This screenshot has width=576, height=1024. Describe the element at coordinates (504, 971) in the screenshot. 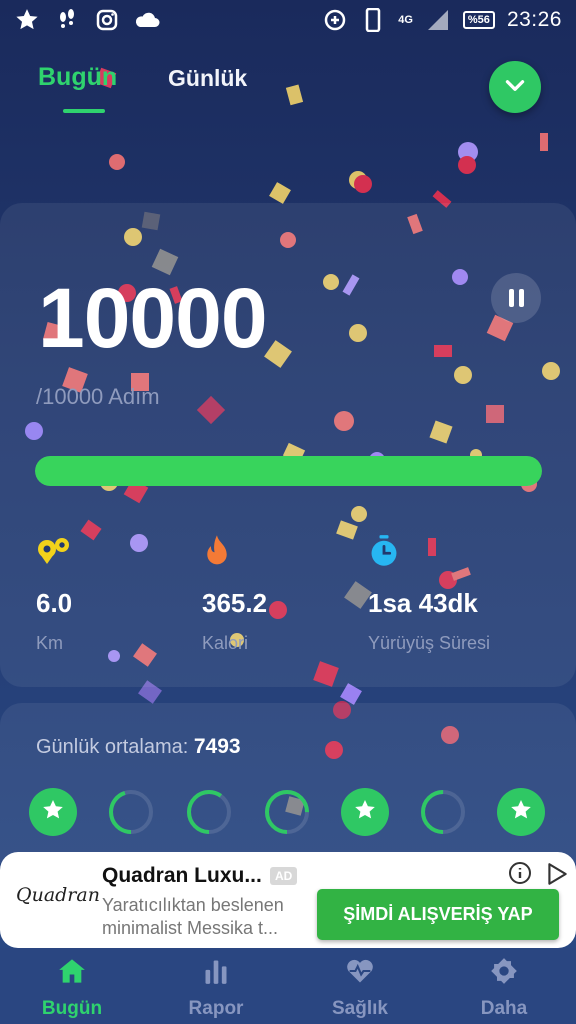

I see `gear-icon` at that location.